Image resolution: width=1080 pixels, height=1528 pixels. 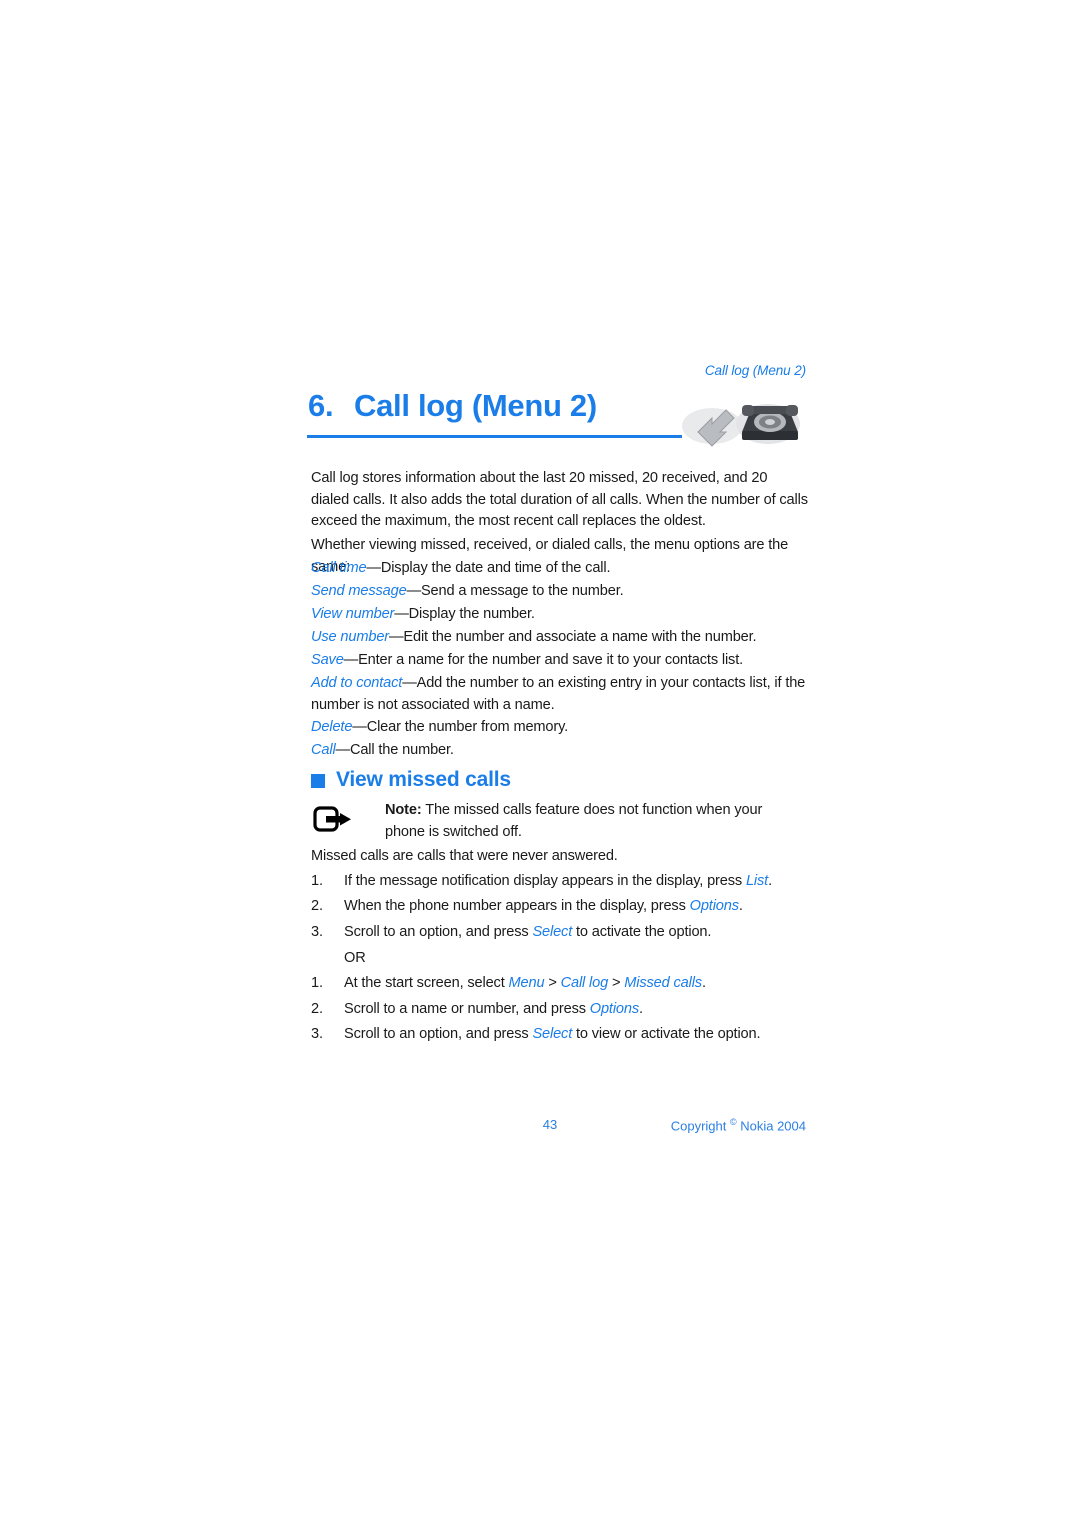 What do you see at coordinates (550, 1124) in the screenshot?
I see `page-number: 43` at bounding box center [550, 1124].